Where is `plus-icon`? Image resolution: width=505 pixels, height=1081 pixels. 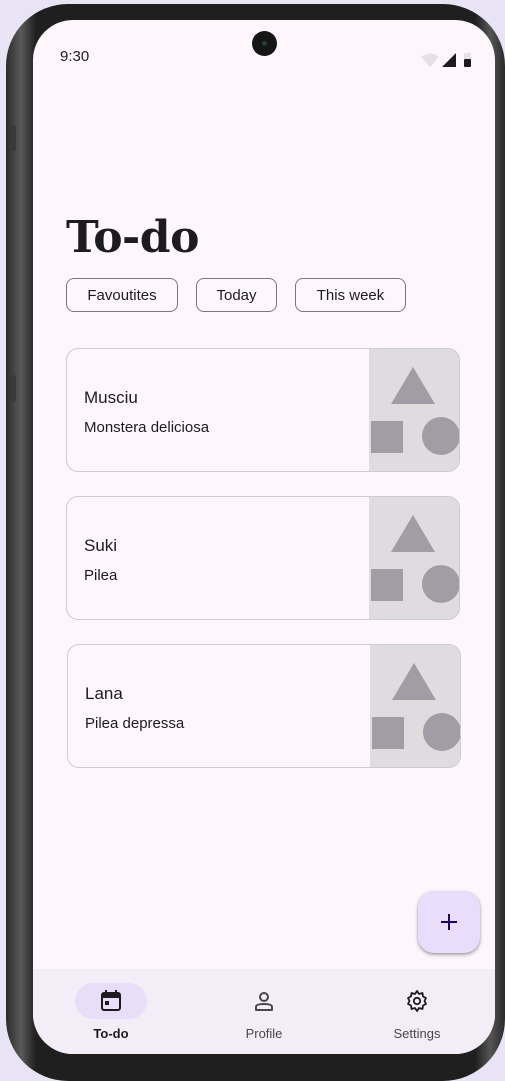
plus-icon is located at coordinates (449, 922).